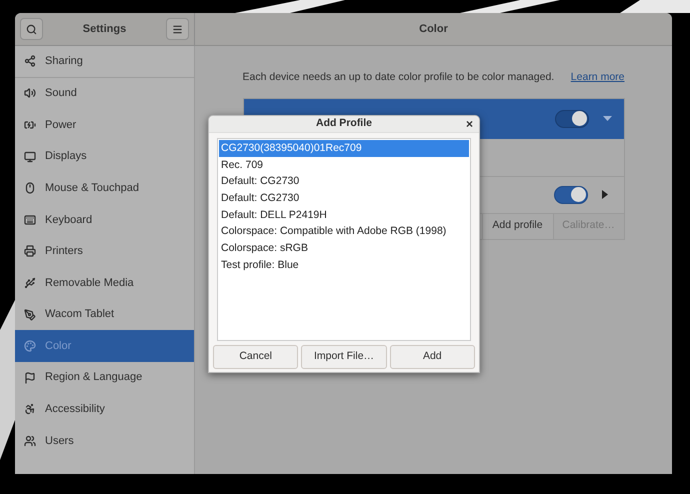 This screenshot has height=494, width=690. What do you see at coordinates (344, 124) in the screenshot?
I see `dialog-title: Add Profile` at bounding box center [344, 124].